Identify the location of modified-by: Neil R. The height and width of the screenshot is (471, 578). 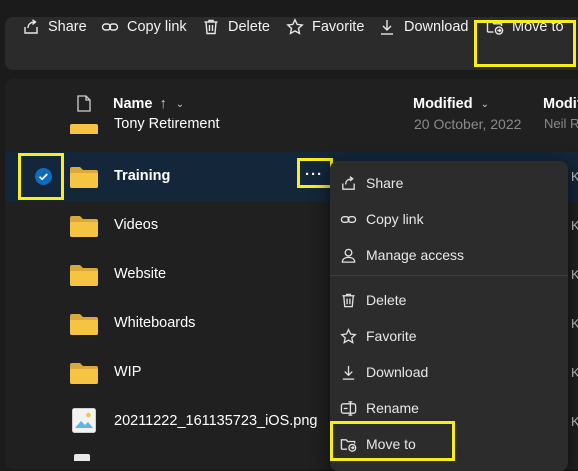
(561, 124).